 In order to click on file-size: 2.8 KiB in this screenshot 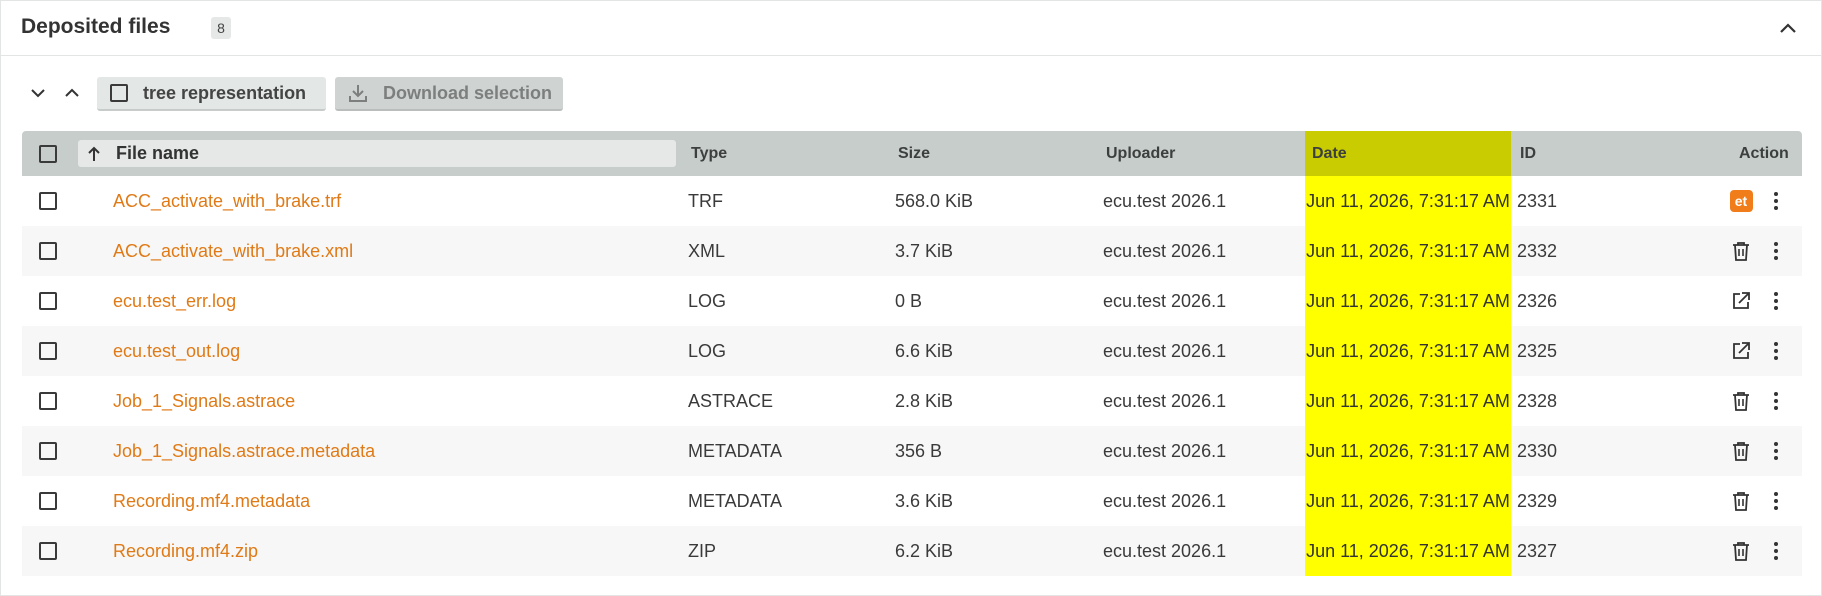, I will do `click(924, 400)`.